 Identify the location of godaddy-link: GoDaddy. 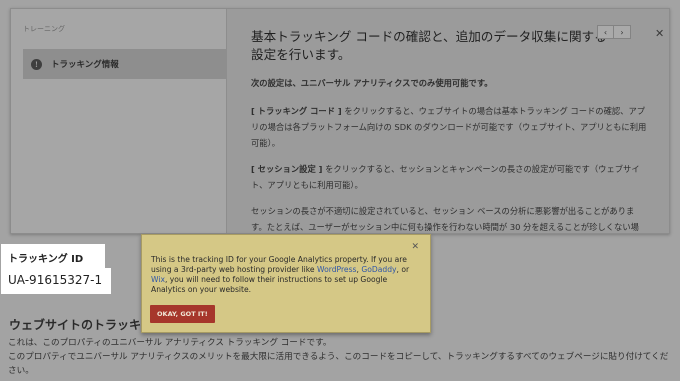
(378, 269).